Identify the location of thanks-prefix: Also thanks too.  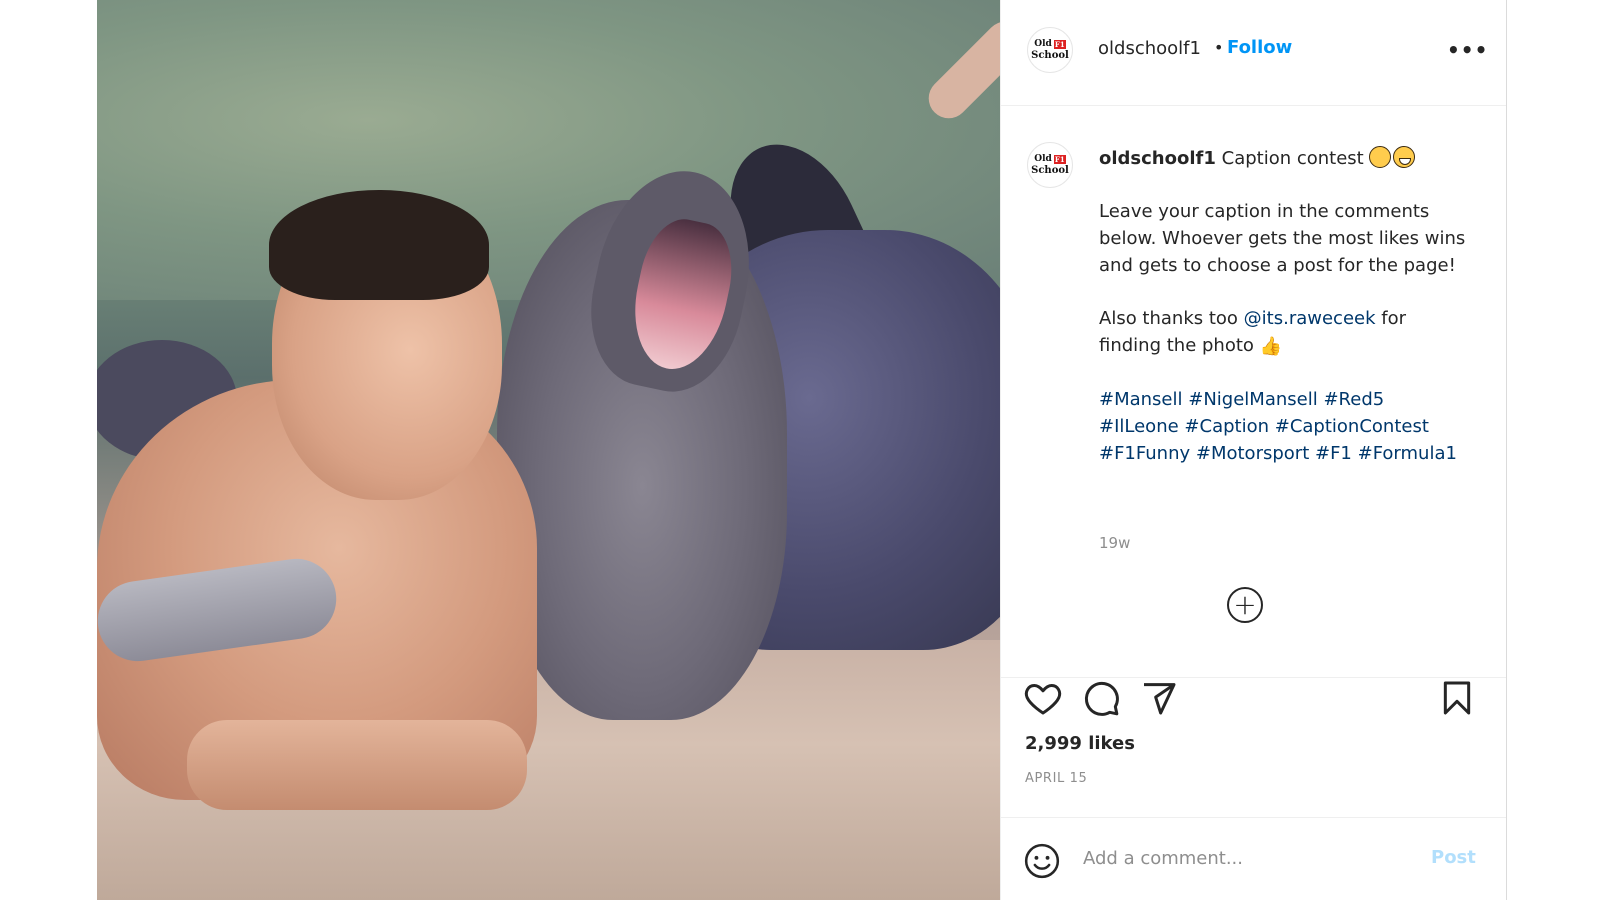
(1168, 318).